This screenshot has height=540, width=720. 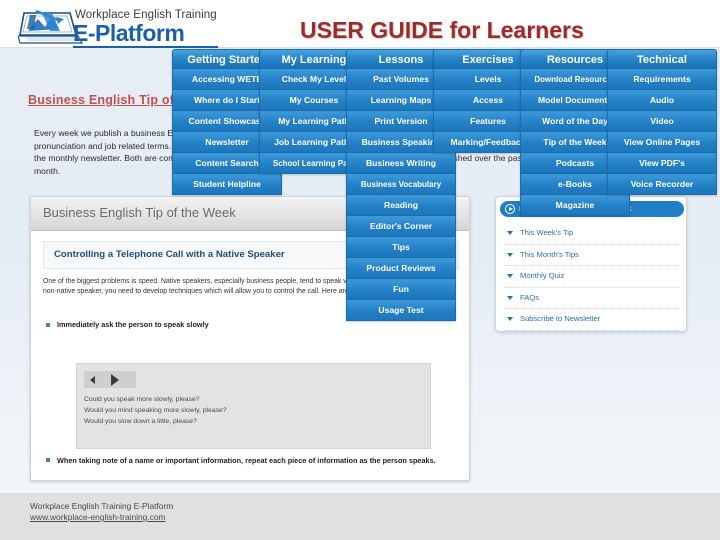 I want to click on menu-item-fun: Fun, so click(x=401, y=289).